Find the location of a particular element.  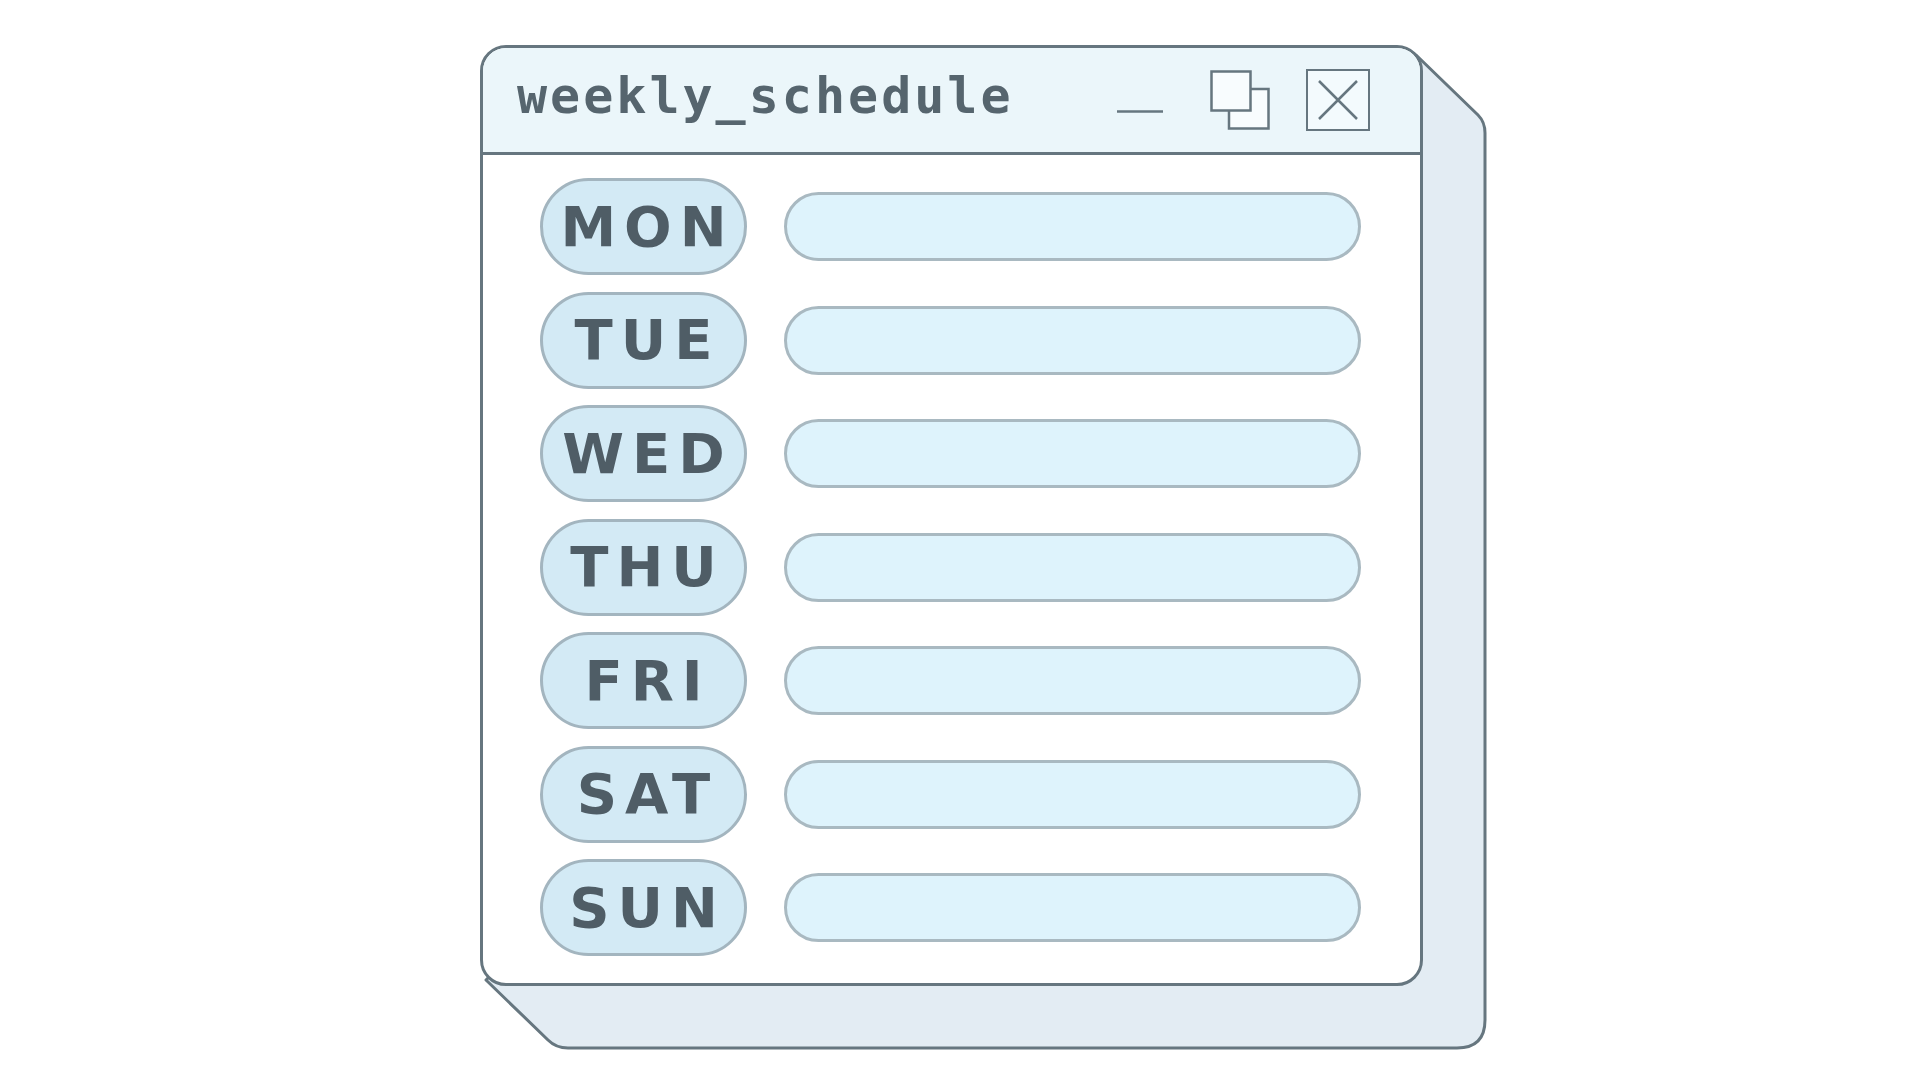

close-icon is located at coordinates (1338, 100).